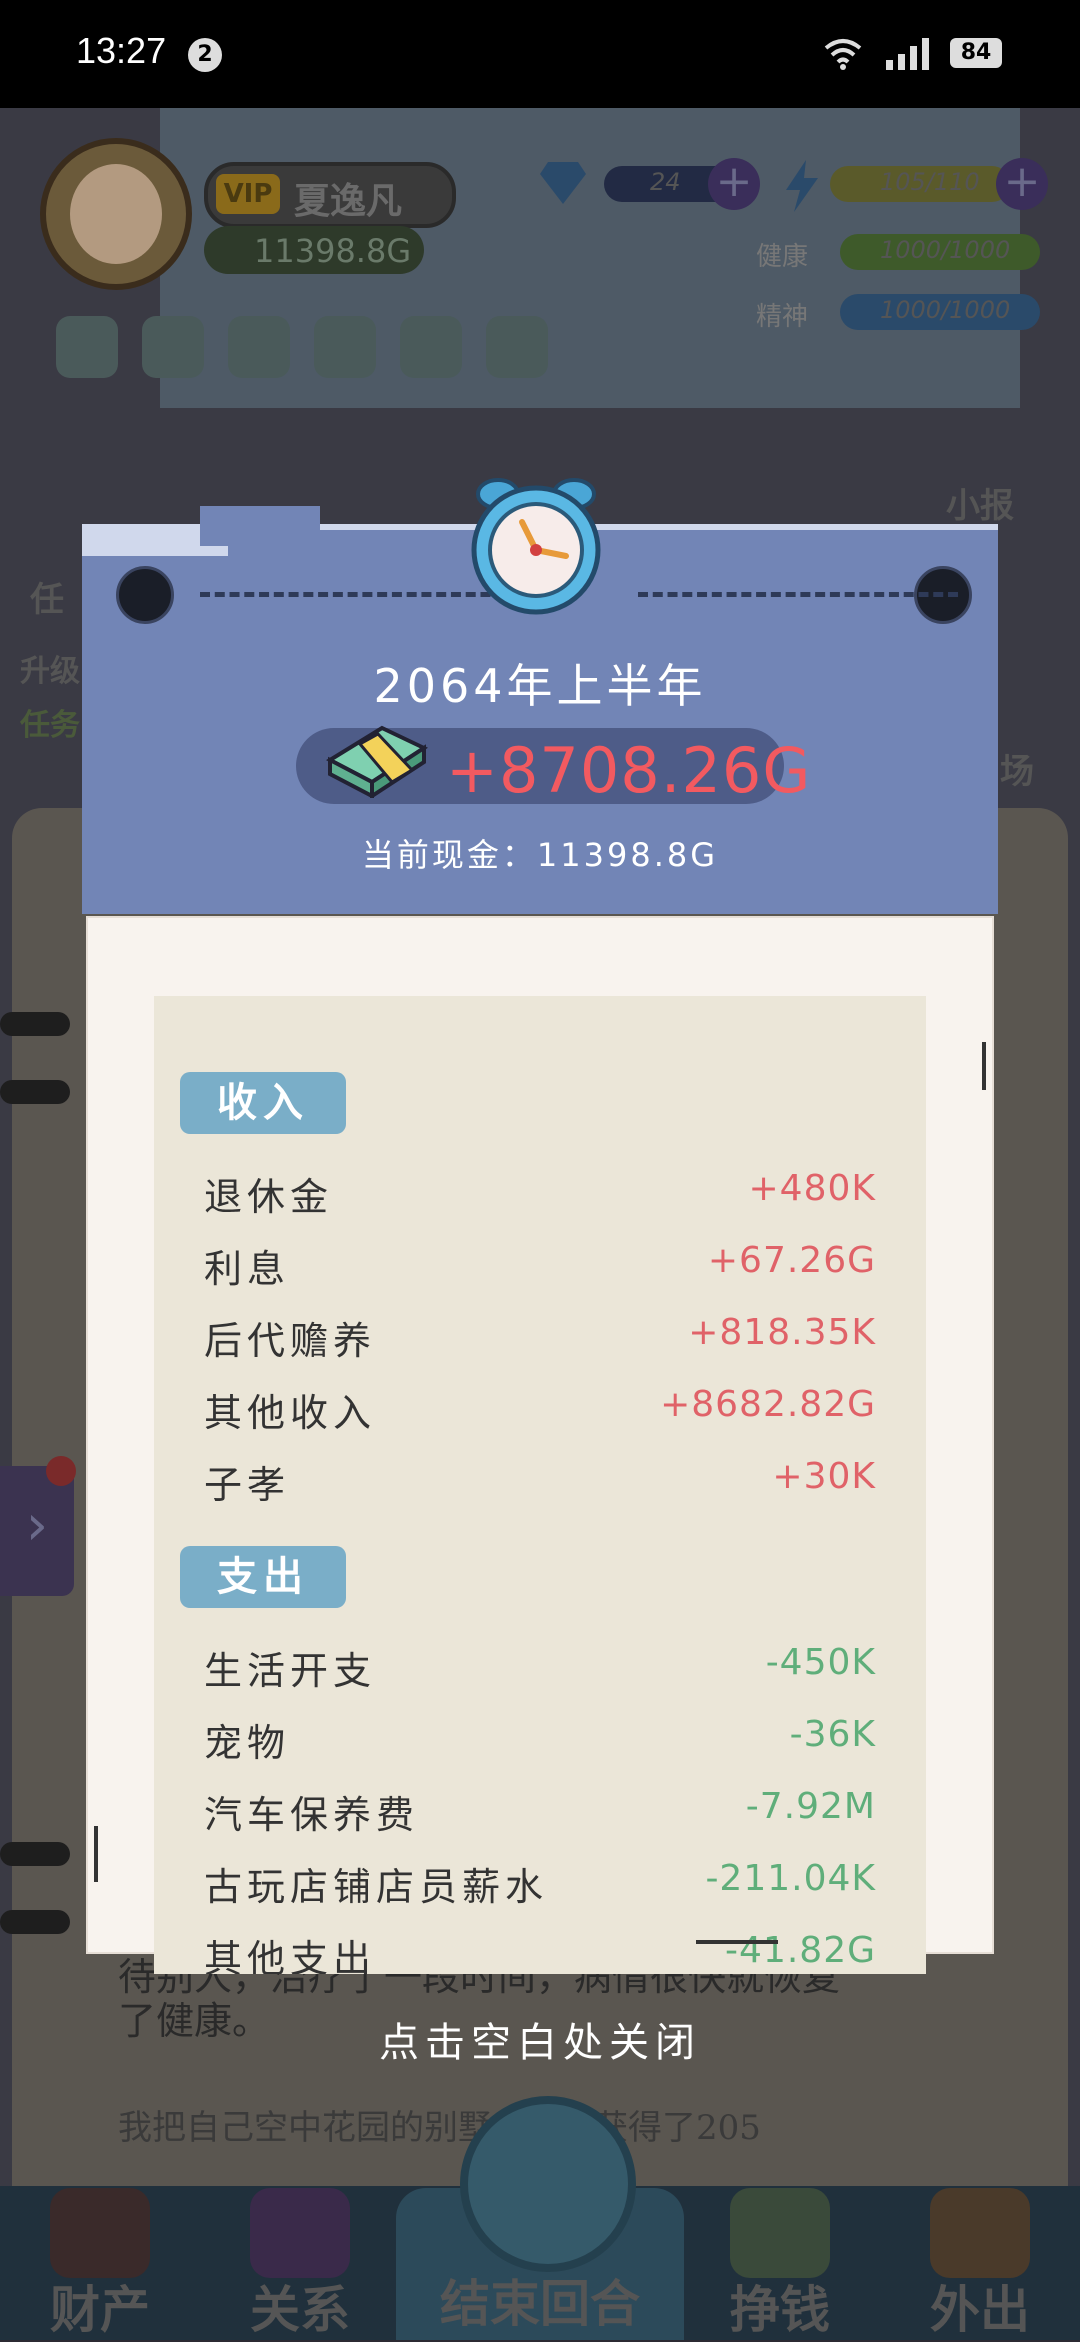 This screenshot has height=2342, width=1080. What do you see at coordinates (540, 1813) in the screenshot?
I see `expense-row: 汽车保养费 -7.92M` at bounding box center [540, 1813].